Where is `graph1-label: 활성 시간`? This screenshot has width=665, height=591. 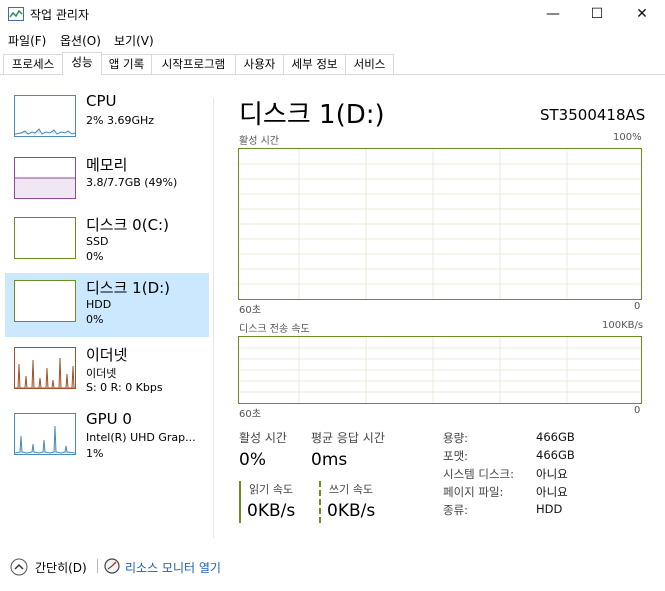
graph1-label: 활성 시간 is located at coordinates (259, 141).